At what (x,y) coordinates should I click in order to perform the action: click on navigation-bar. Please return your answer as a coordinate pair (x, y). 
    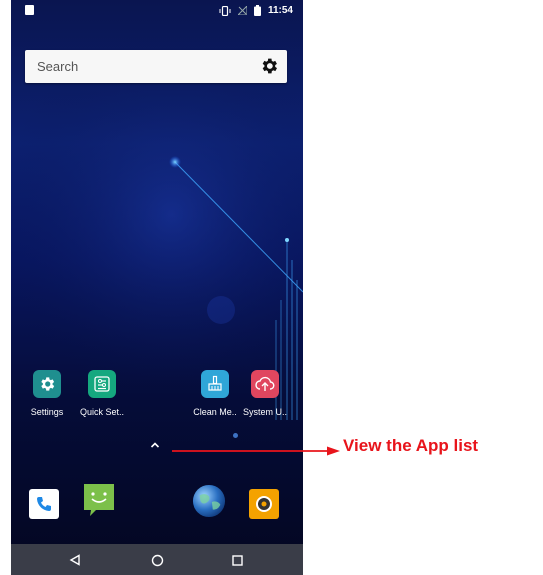
    Looking at the image, I should click on (157, 559).